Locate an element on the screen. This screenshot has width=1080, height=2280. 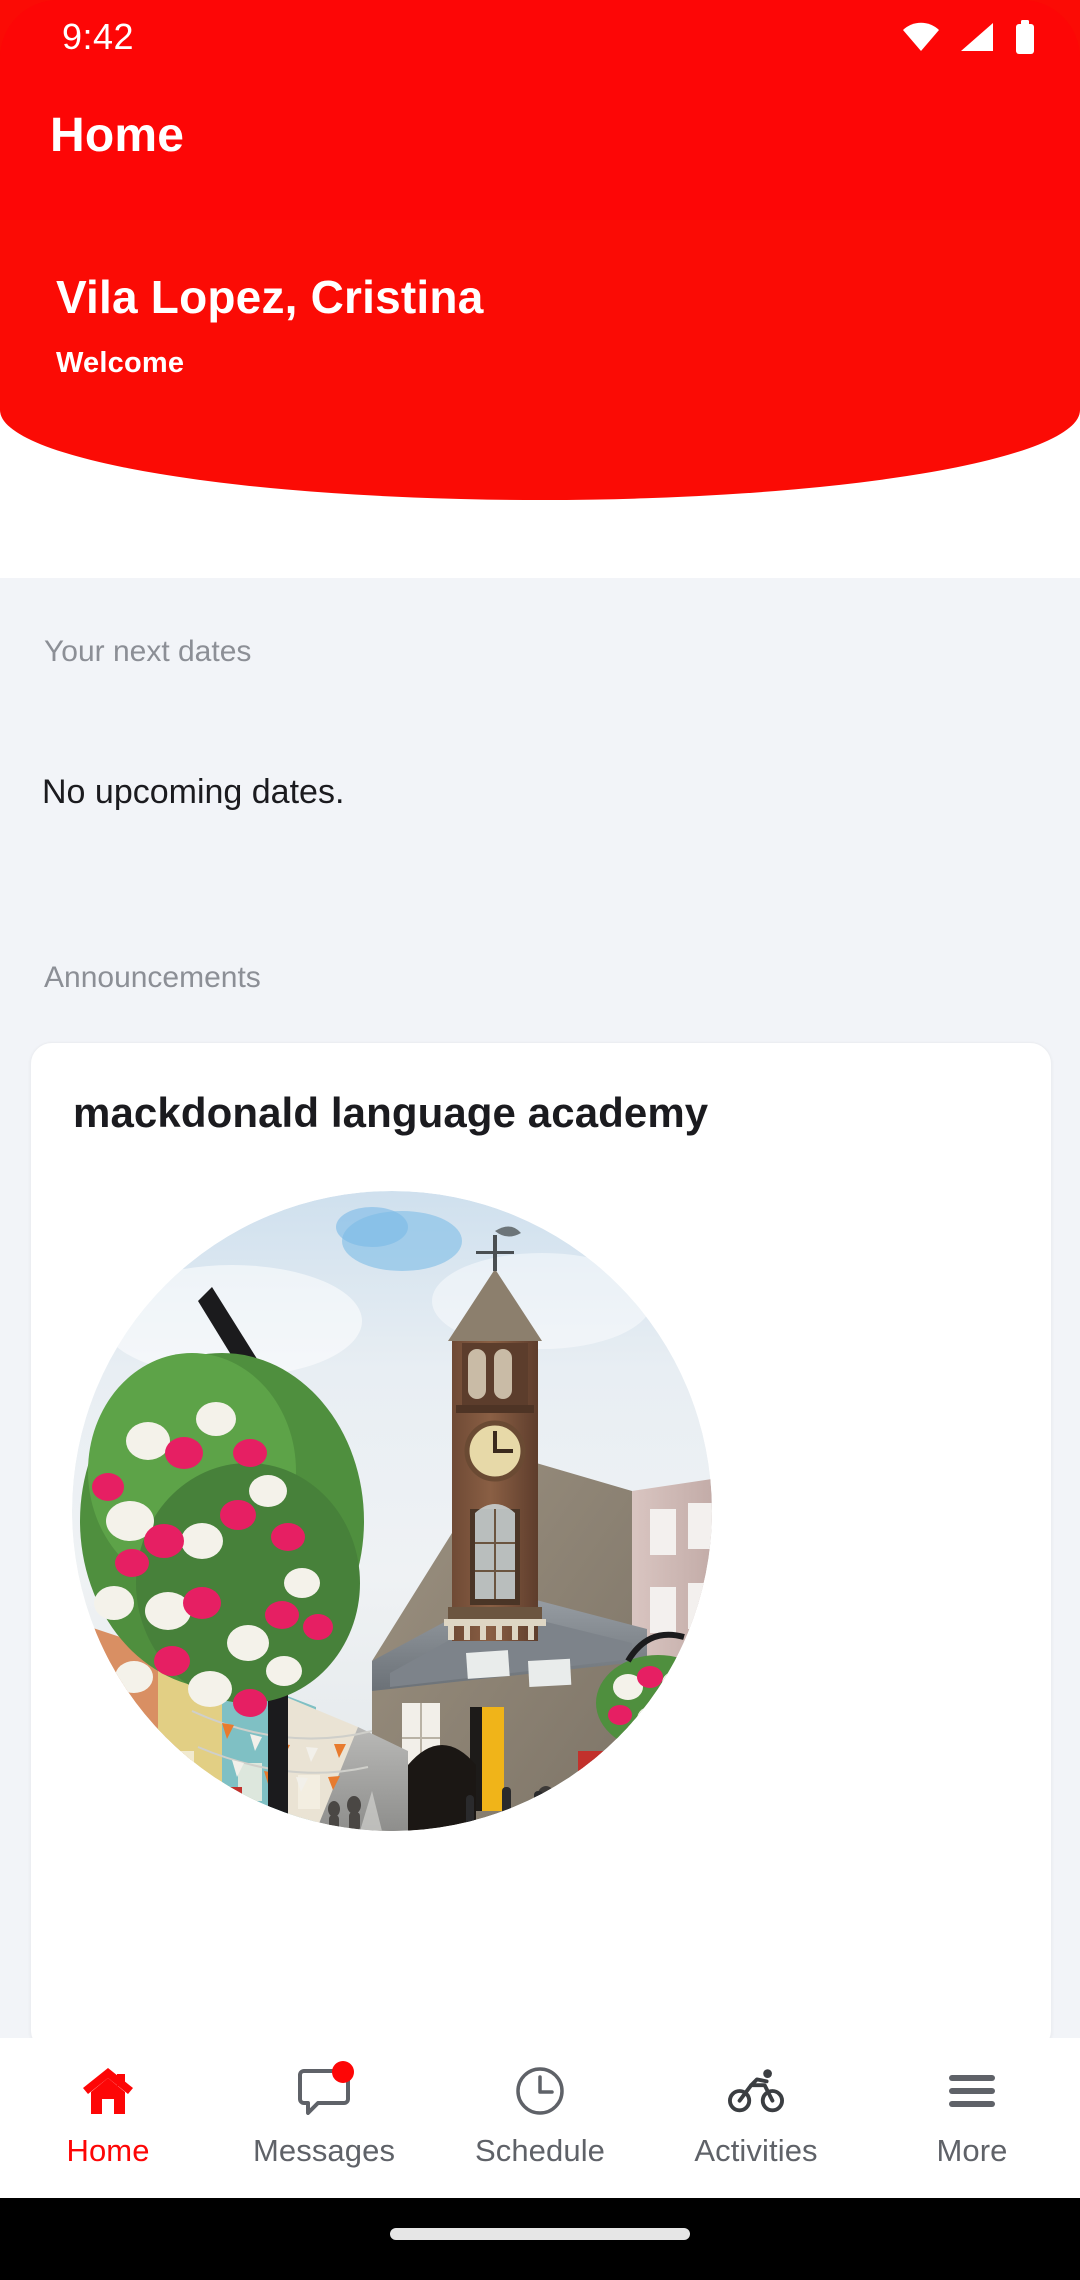
nav-label-home: Home is located at coordinates (108, 2150).